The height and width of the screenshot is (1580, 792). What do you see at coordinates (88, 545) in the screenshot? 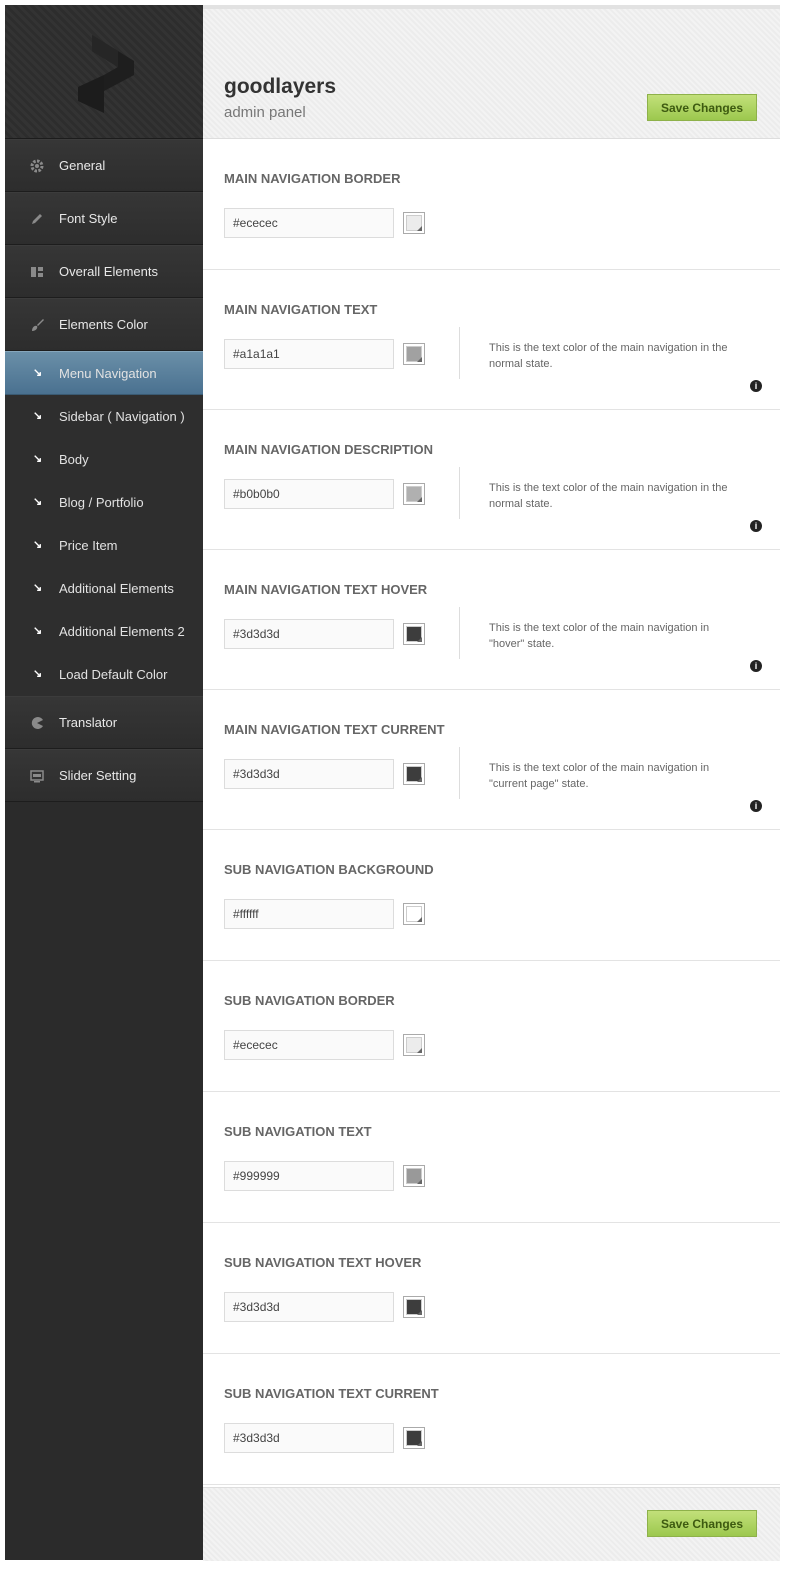
I see `sidebar-subitem-label: Price Item` at bounding box center [88, 545].